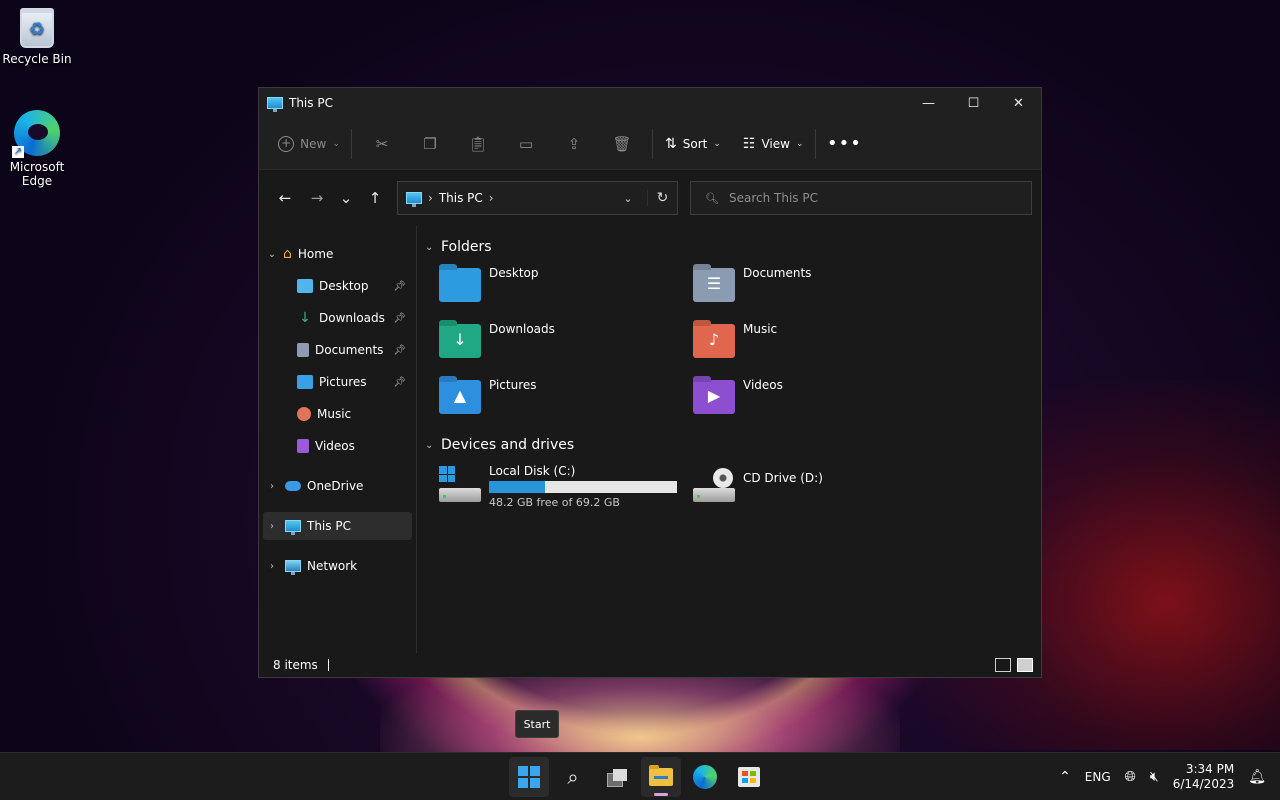 The width and height of the screenshot is (1280, 800). I want to click on forward-button: →, so click(317, 198).